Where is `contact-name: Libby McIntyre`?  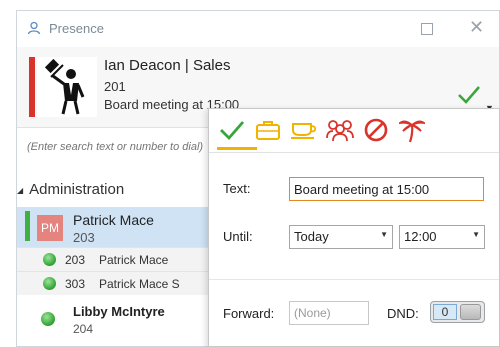
contact-name: Libby McIntyre is located at coordinates (119, 311).